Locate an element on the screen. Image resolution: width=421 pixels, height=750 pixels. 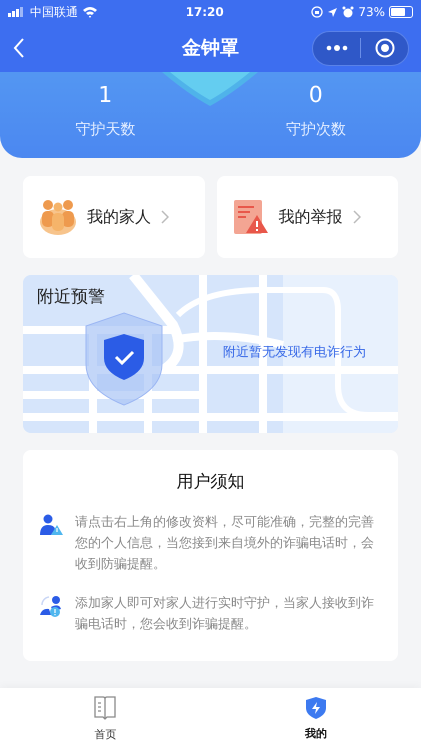
tab-item: 我的 is located at coordinates (315, 719).